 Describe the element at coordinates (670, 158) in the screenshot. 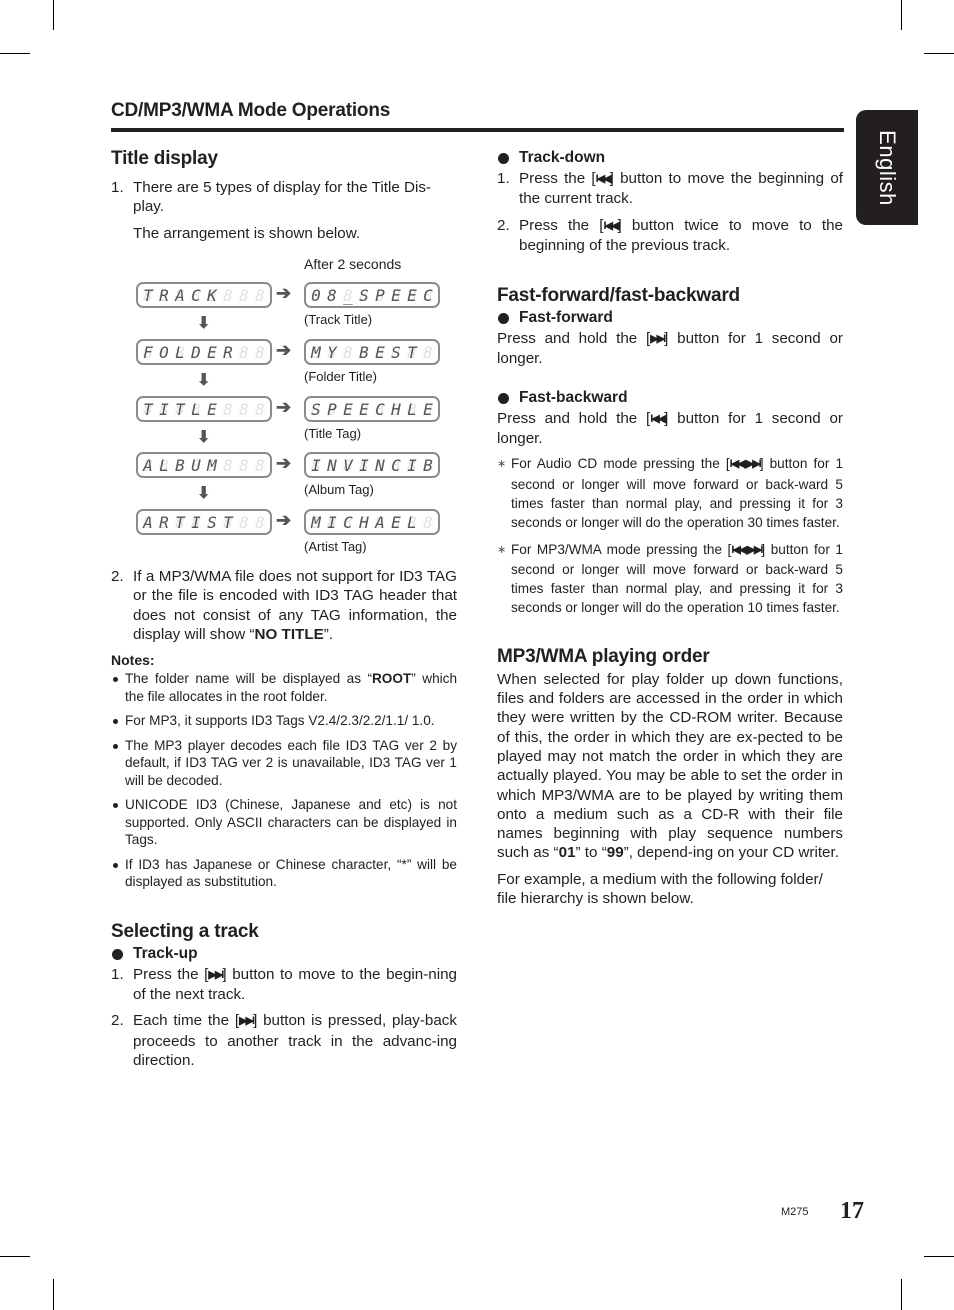

I see `track-down-subheading: Track-down` at that location.